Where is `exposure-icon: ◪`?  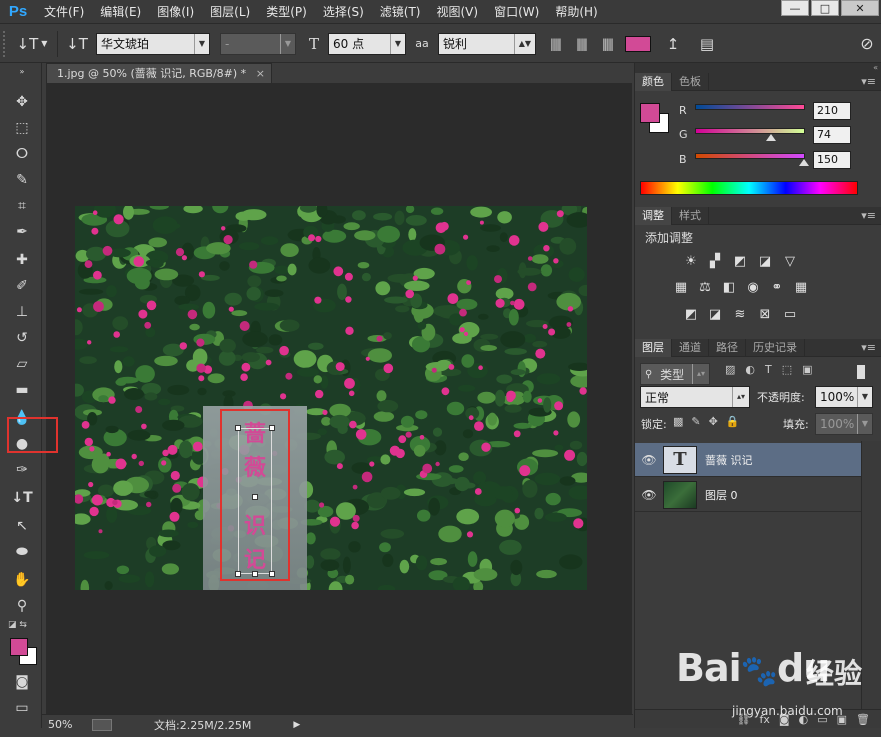 exposure-icon: ◪ is located at coordinates (765, 261).